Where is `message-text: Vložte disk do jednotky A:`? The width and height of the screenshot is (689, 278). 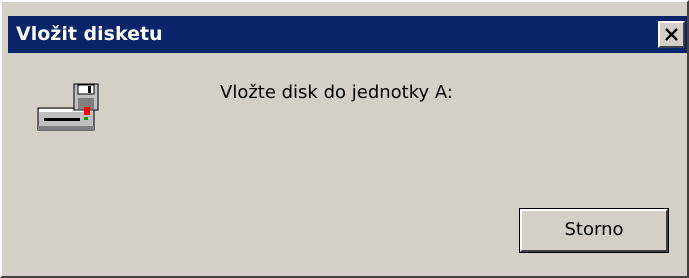 message-text: Vložte disk do jednotky A: is located at coordinates (336, 92).